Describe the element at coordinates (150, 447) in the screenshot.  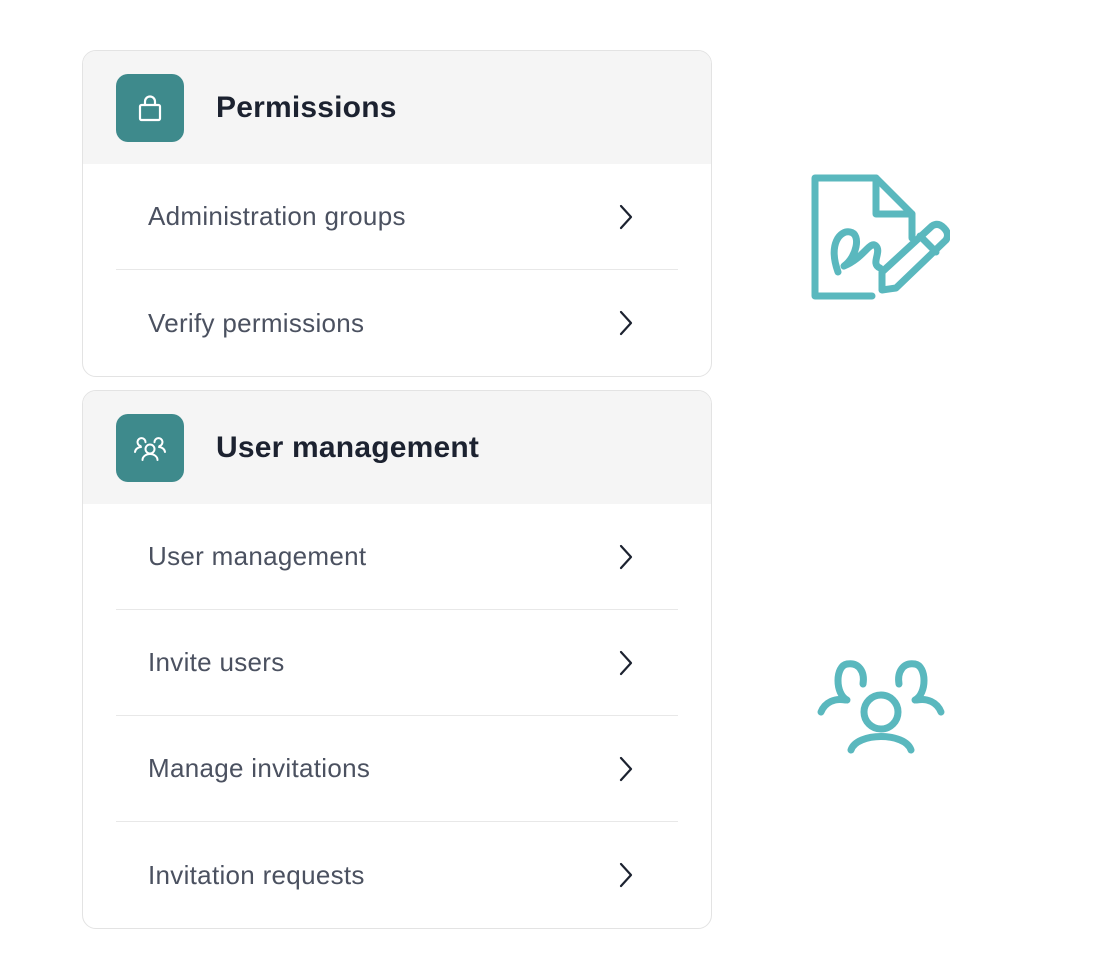
I see `users-icon` at that location.